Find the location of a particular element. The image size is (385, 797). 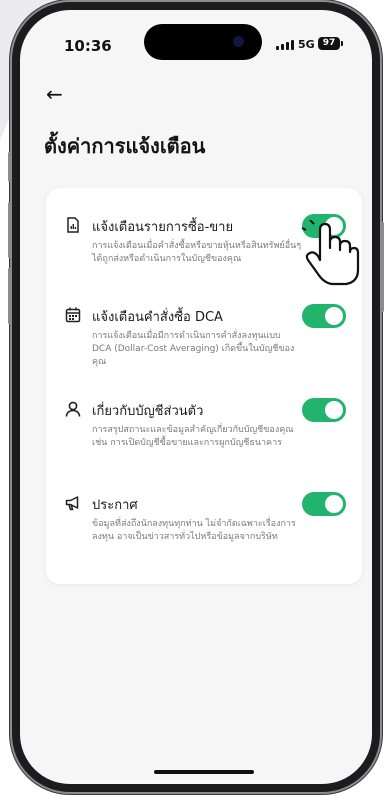

setting-title-dca: แจ้งเตือนคำสั่งซื้อ DCA is located at coordinates (157, 317).